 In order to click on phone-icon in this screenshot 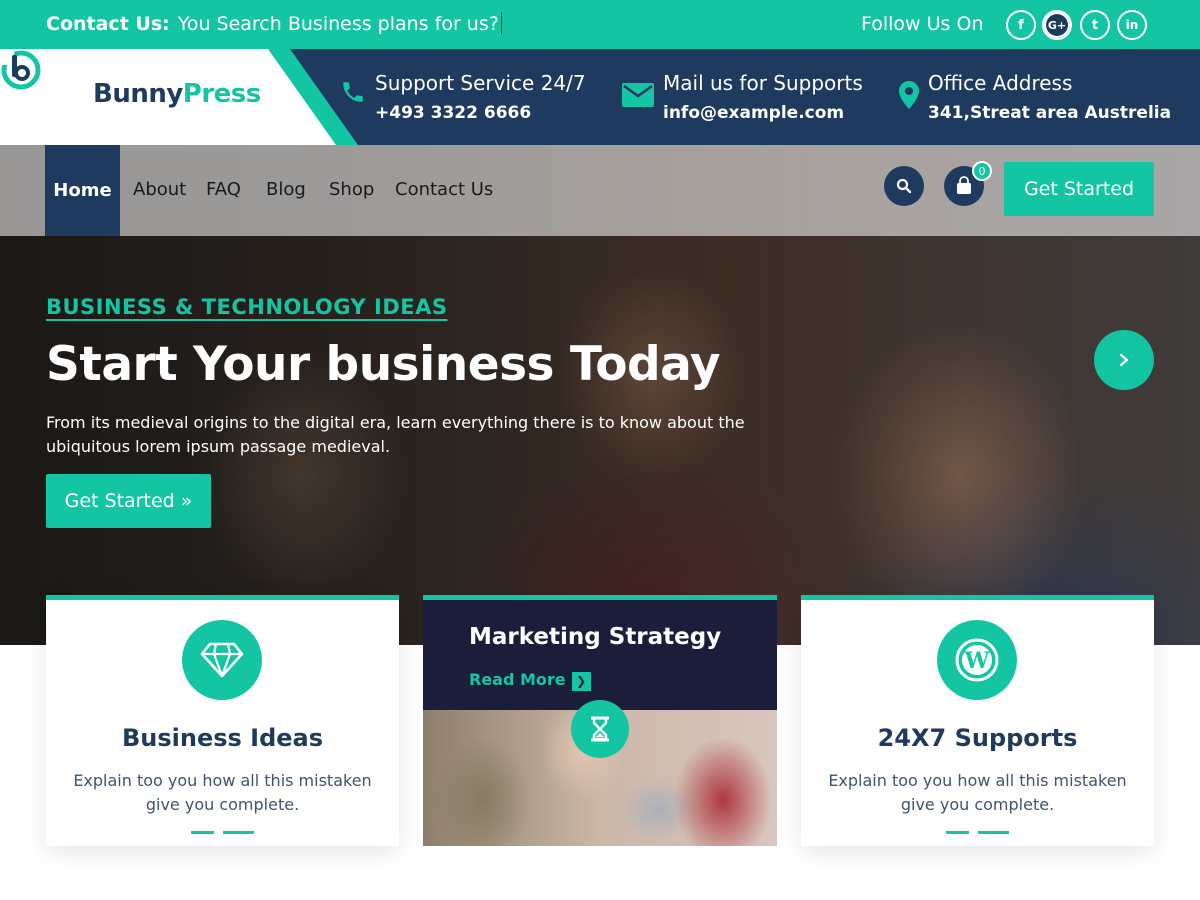, I will do `click(353, 92)`.